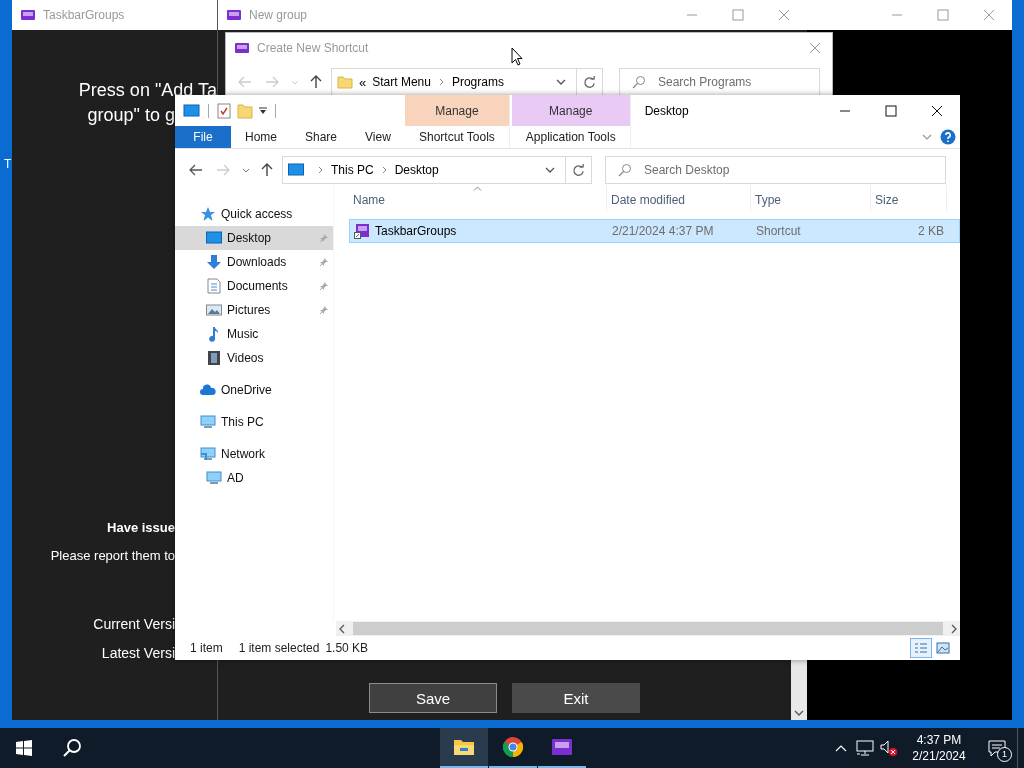  Describe the element at coordinates (775, 170) in the screenshot. I see `search-field: Search Desktop` at that location.